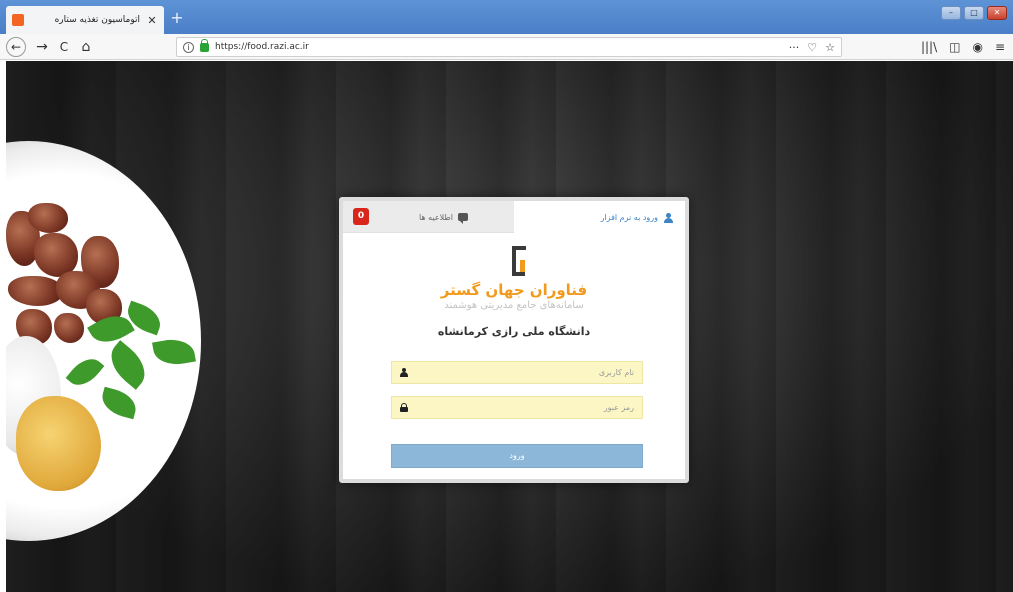  I want to click on login-submit-button: ورود, so click(517, 456).